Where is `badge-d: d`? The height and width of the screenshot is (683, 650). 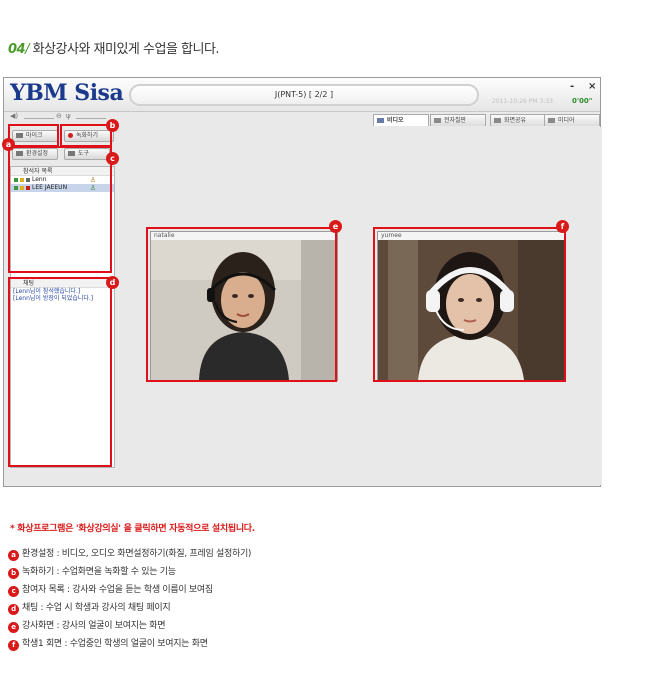 badge-d: d is located at coordinates (112, 282).